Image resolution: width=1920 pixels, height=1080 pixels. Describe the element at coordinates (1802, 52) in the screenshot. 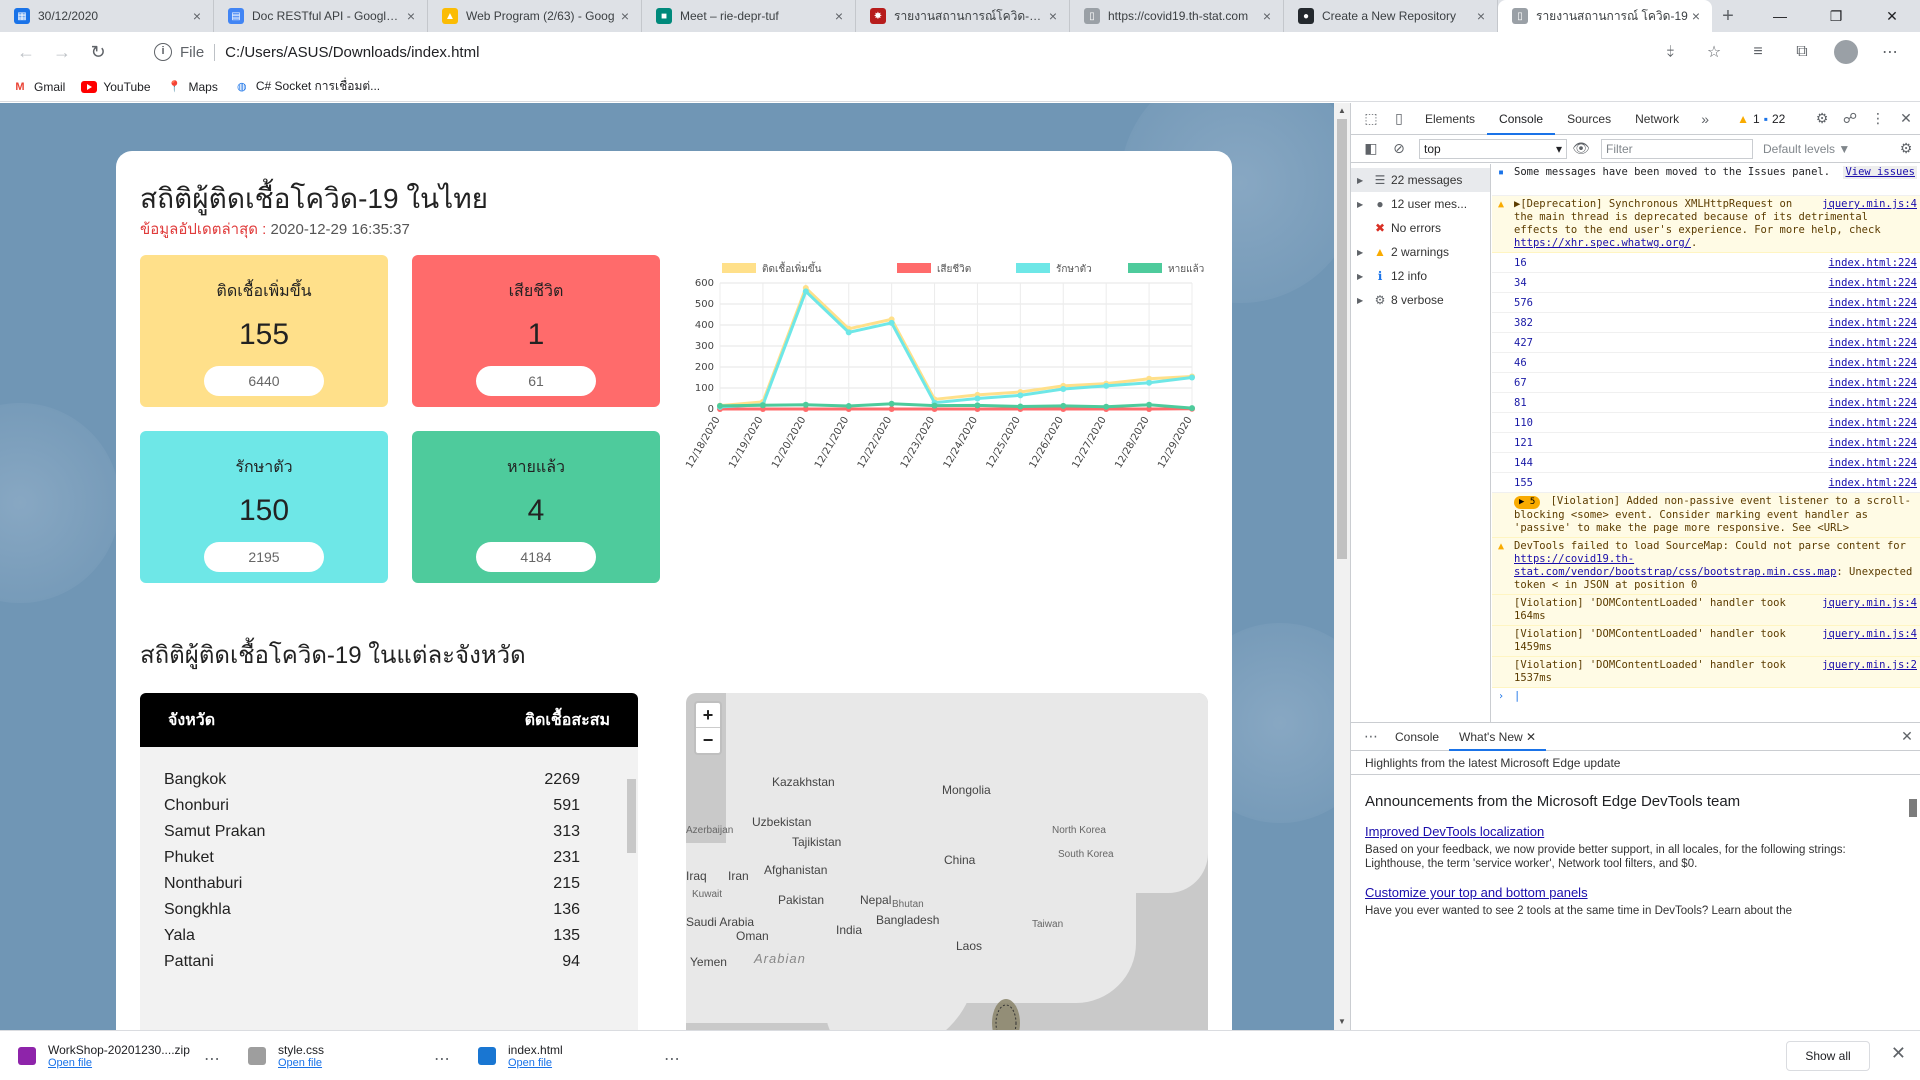

I see `collections-icon: ⧉` at that location.